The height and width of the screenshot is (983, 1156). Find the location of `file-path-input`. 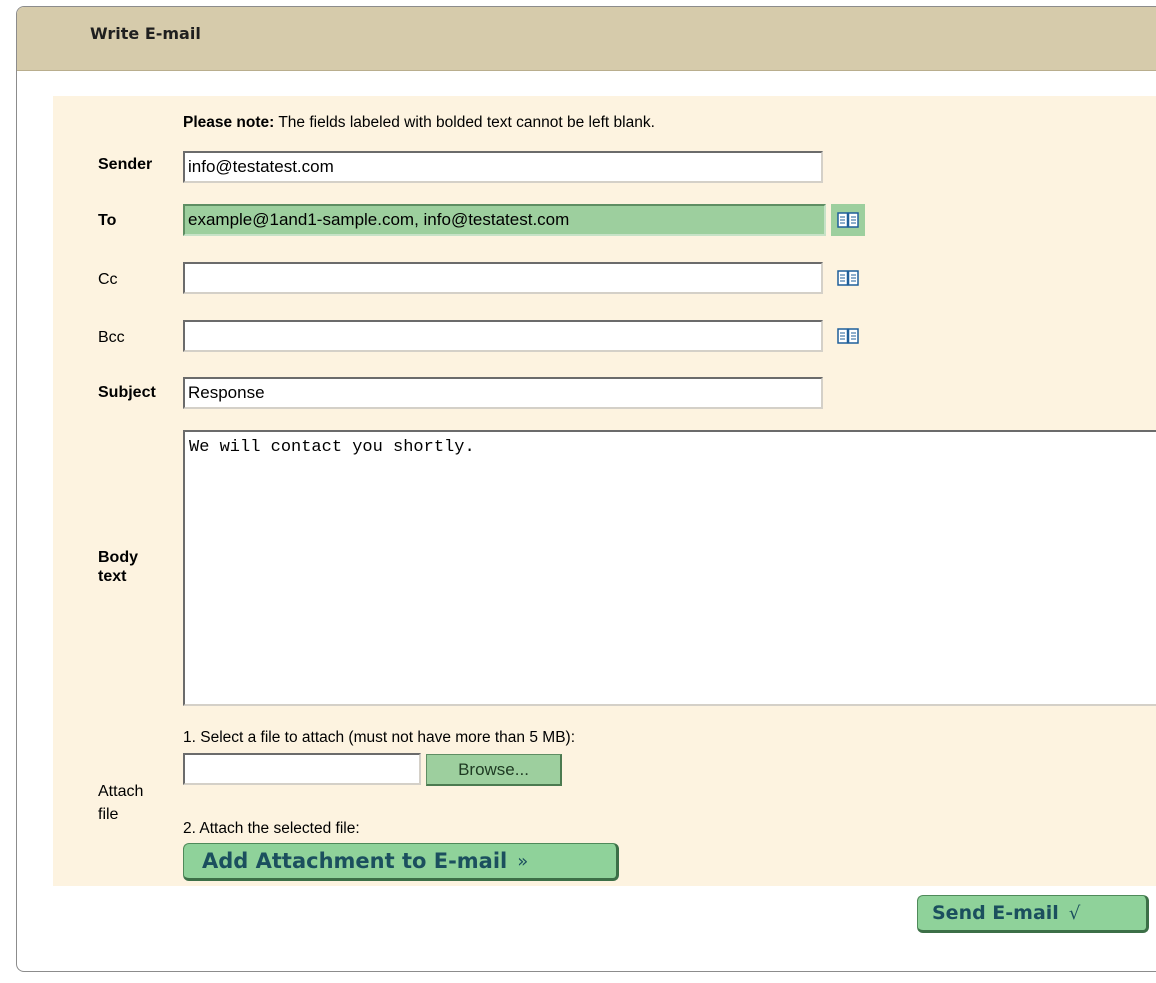

file-path-input is located at coordinates (302, 769).